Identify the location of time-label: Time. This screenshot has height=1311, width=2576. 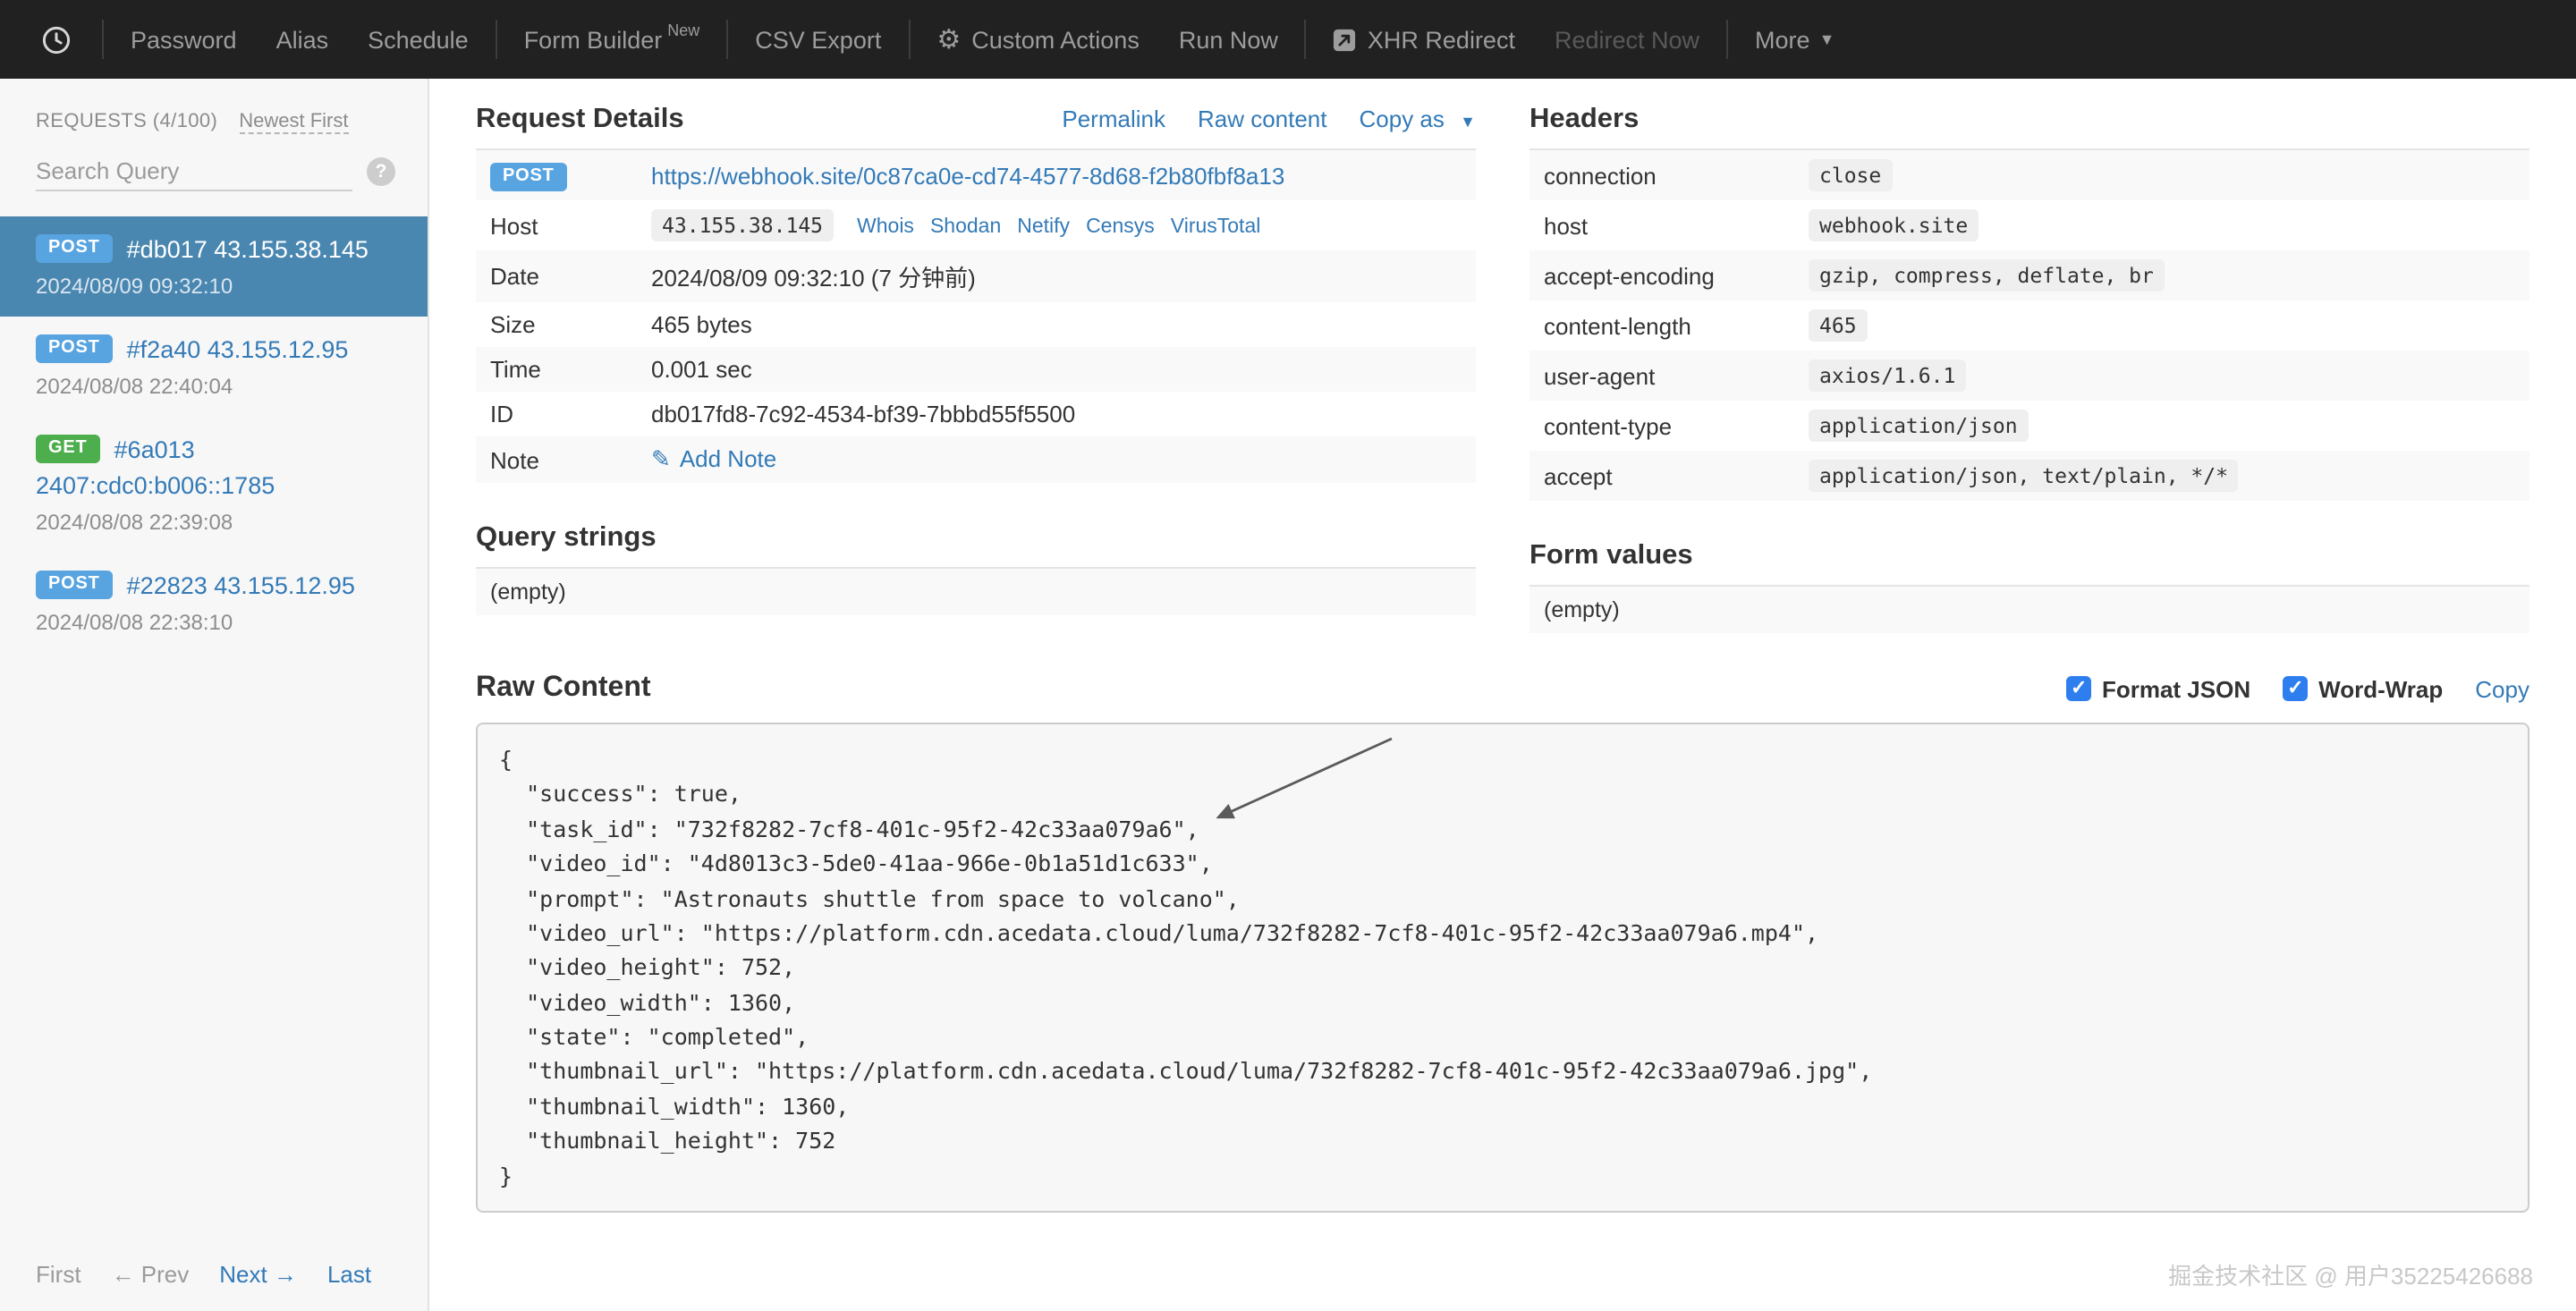
(515, 369).